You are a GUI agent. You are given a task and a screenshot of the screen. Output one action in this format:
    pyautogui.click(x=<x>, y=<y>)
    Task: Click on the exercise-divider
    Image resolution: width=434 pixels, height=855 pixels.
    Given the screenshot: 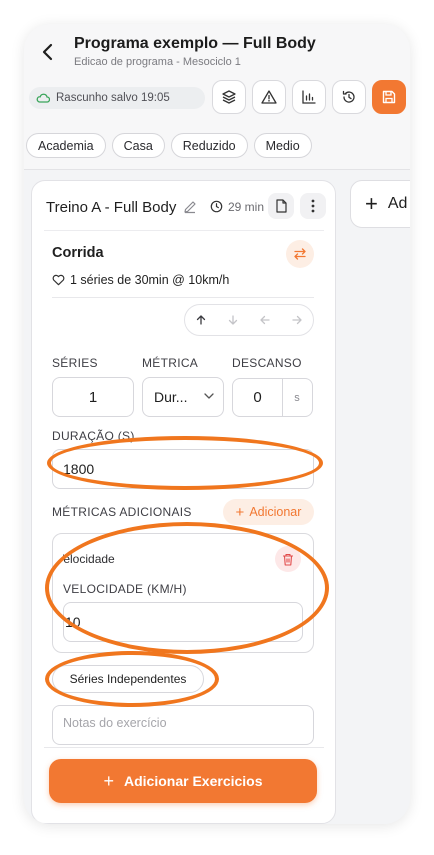 What is the action you would take?
    pyautogui.click(x=183, y=297)
    